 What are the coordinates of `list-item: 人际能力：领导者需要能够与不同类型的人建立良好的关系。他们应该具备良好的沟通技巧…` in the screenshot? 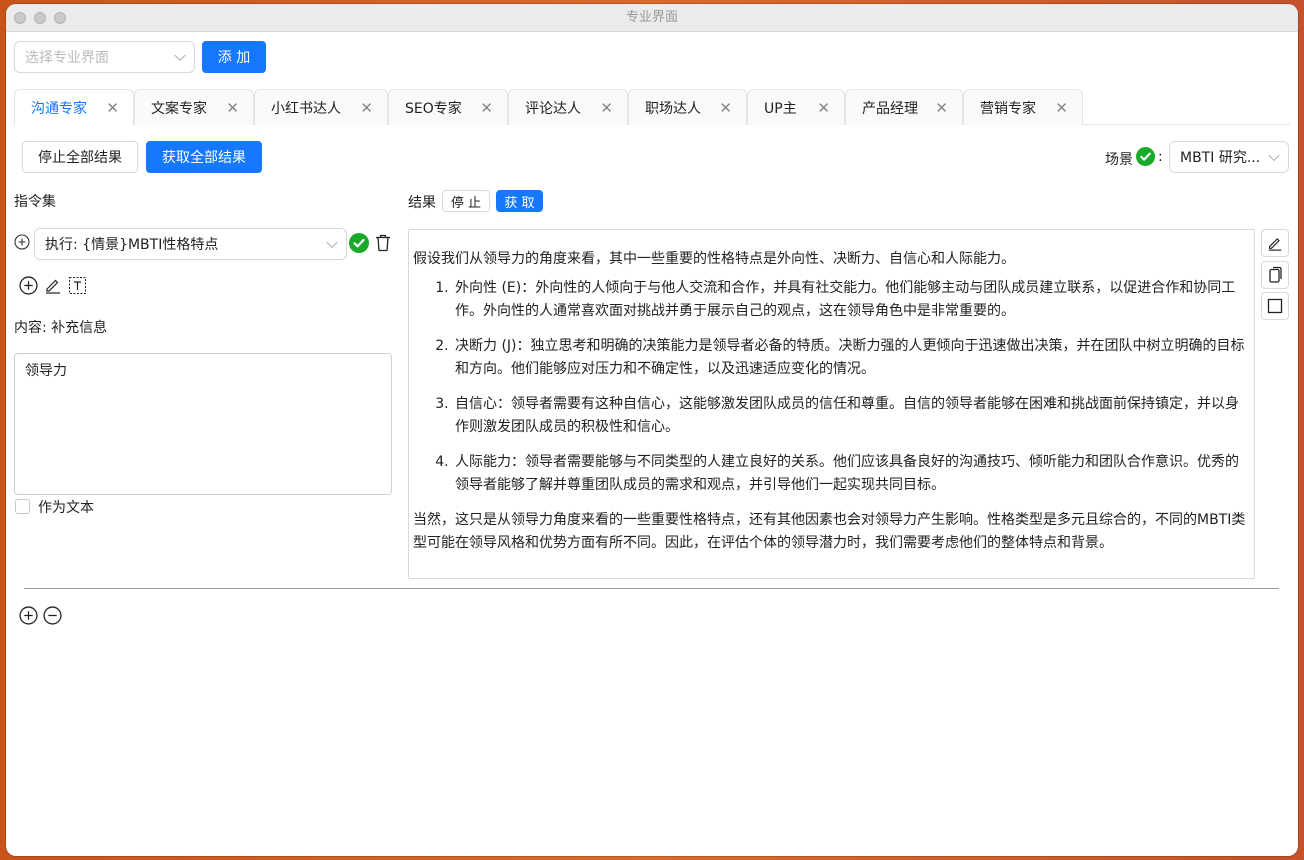 It's located at (851, 474).